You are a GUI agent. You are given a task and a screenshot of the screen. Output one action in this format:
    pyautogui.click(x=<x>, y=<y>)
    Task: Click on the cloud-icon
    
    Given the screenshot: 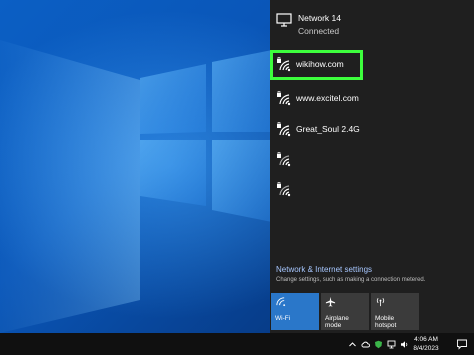 What is the action you would take?
    pyautogui.click(x=365, y=344)
    